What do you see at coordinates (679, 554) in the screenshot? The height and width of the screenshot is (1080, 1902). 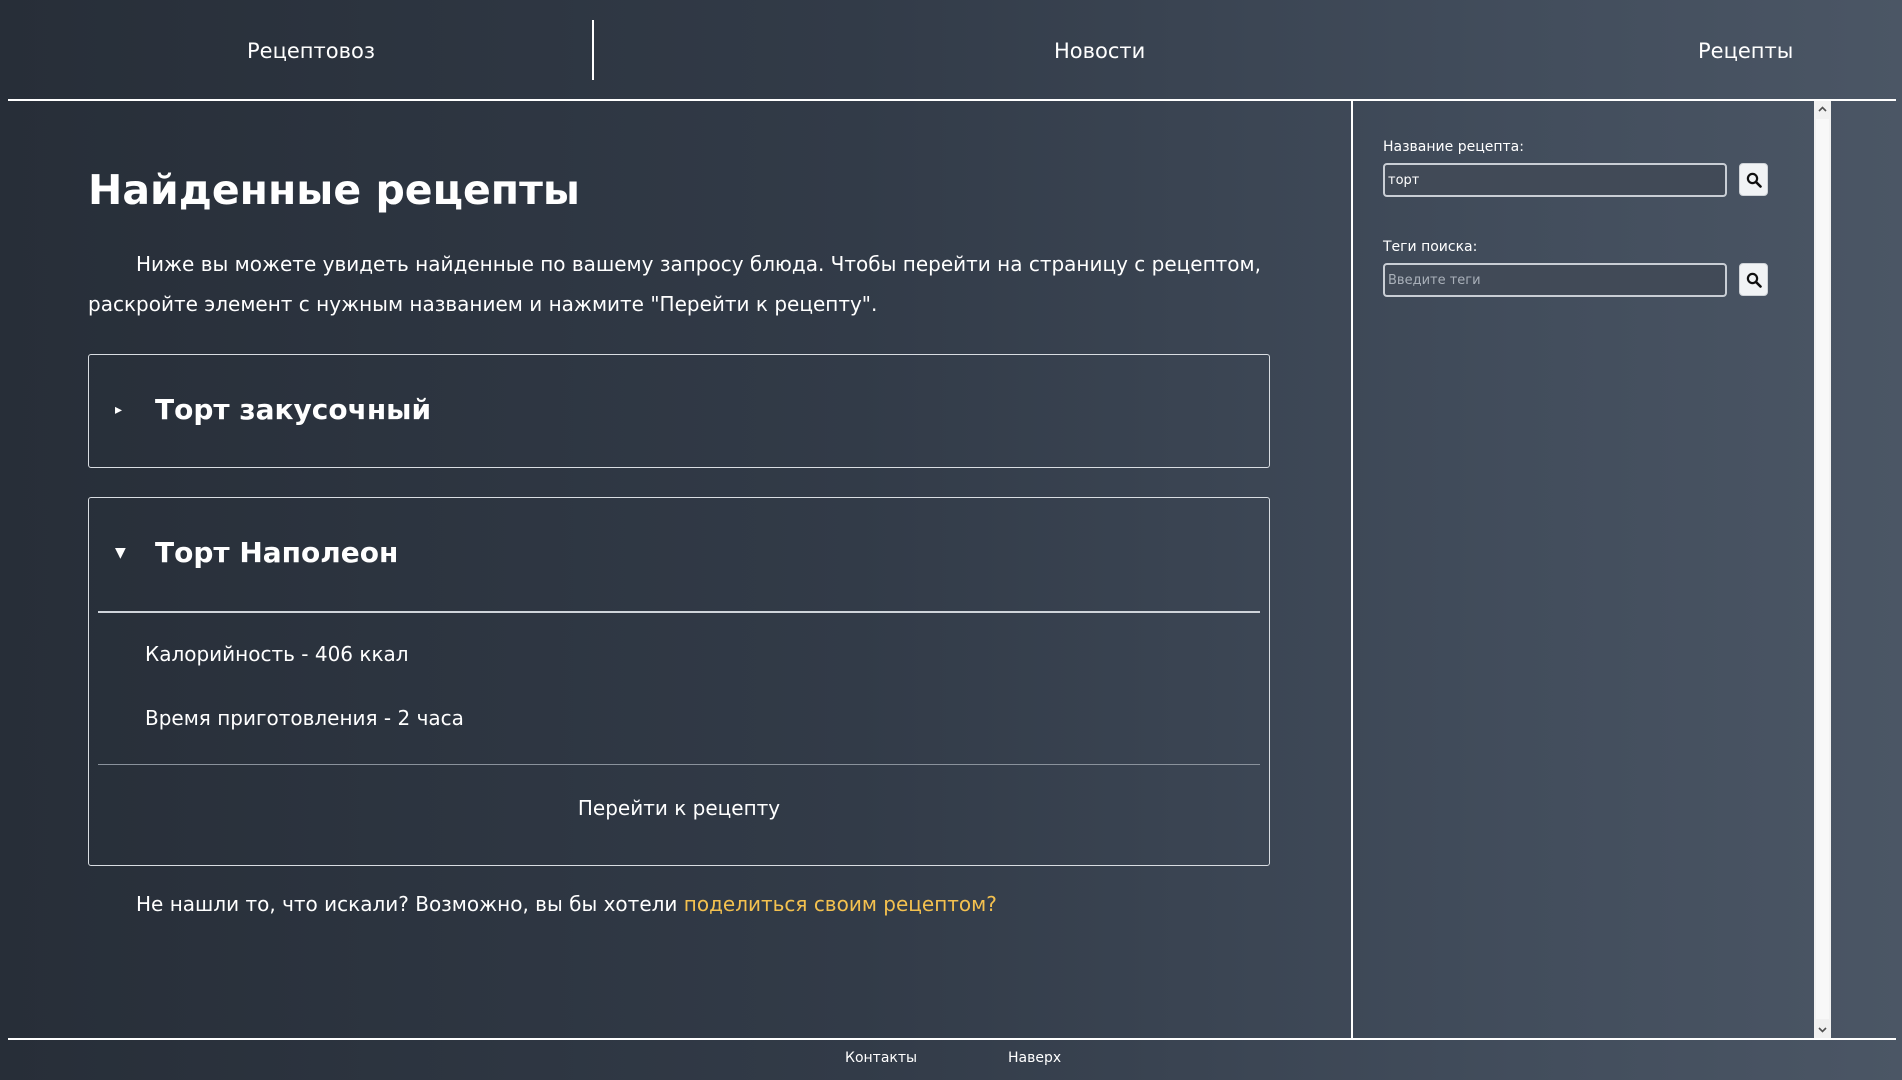 I see `recipe-summary-toggle: ▼ Торт Наполеон` at bounding box center [679, 554].